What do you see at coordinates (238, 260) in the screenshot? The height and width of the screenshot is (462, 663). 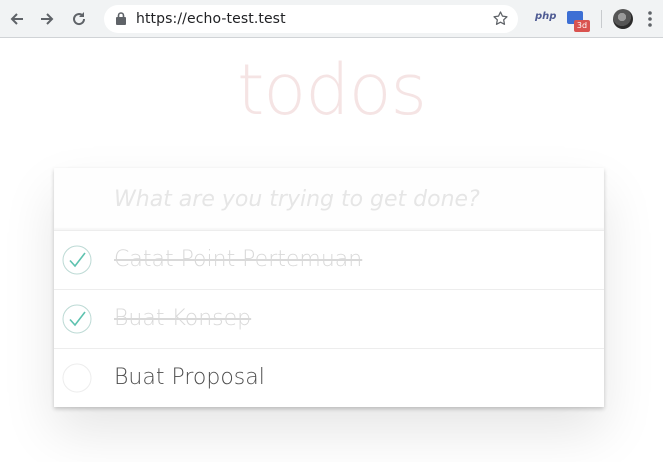 I see `todo-label: Catat Point Pertemuan` at bounding box center [238, 260].